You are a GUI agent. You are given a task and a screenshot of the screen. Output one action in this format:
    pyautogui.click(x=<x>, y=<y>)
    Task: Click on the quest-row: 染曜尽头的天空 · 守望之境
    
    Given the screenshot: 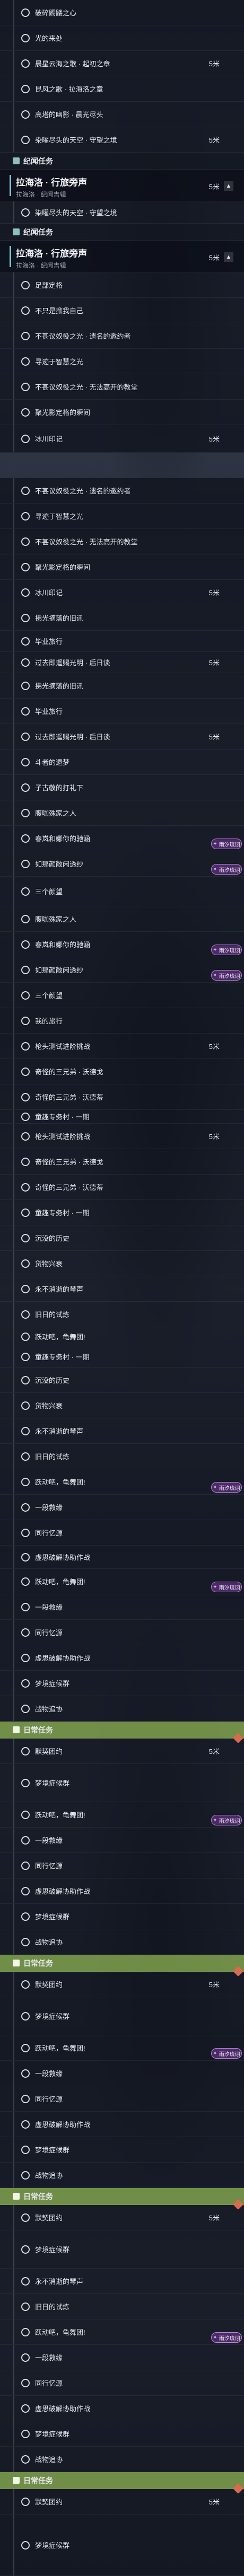 What is the action you would take?
    pyautogui.click(x=122, y=212)
    